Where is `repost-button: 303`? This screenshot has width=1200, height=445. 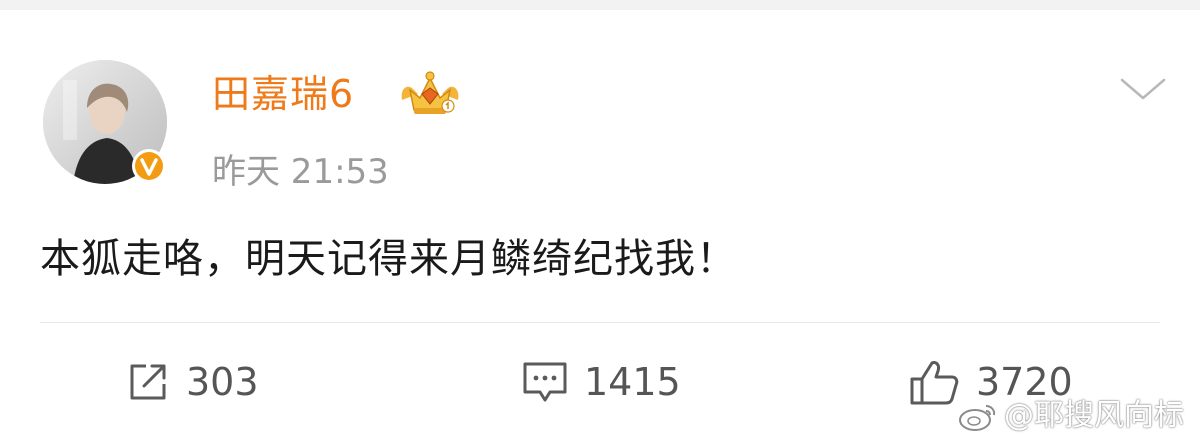 repost-button: 303 is located at coordinates (191, 382).